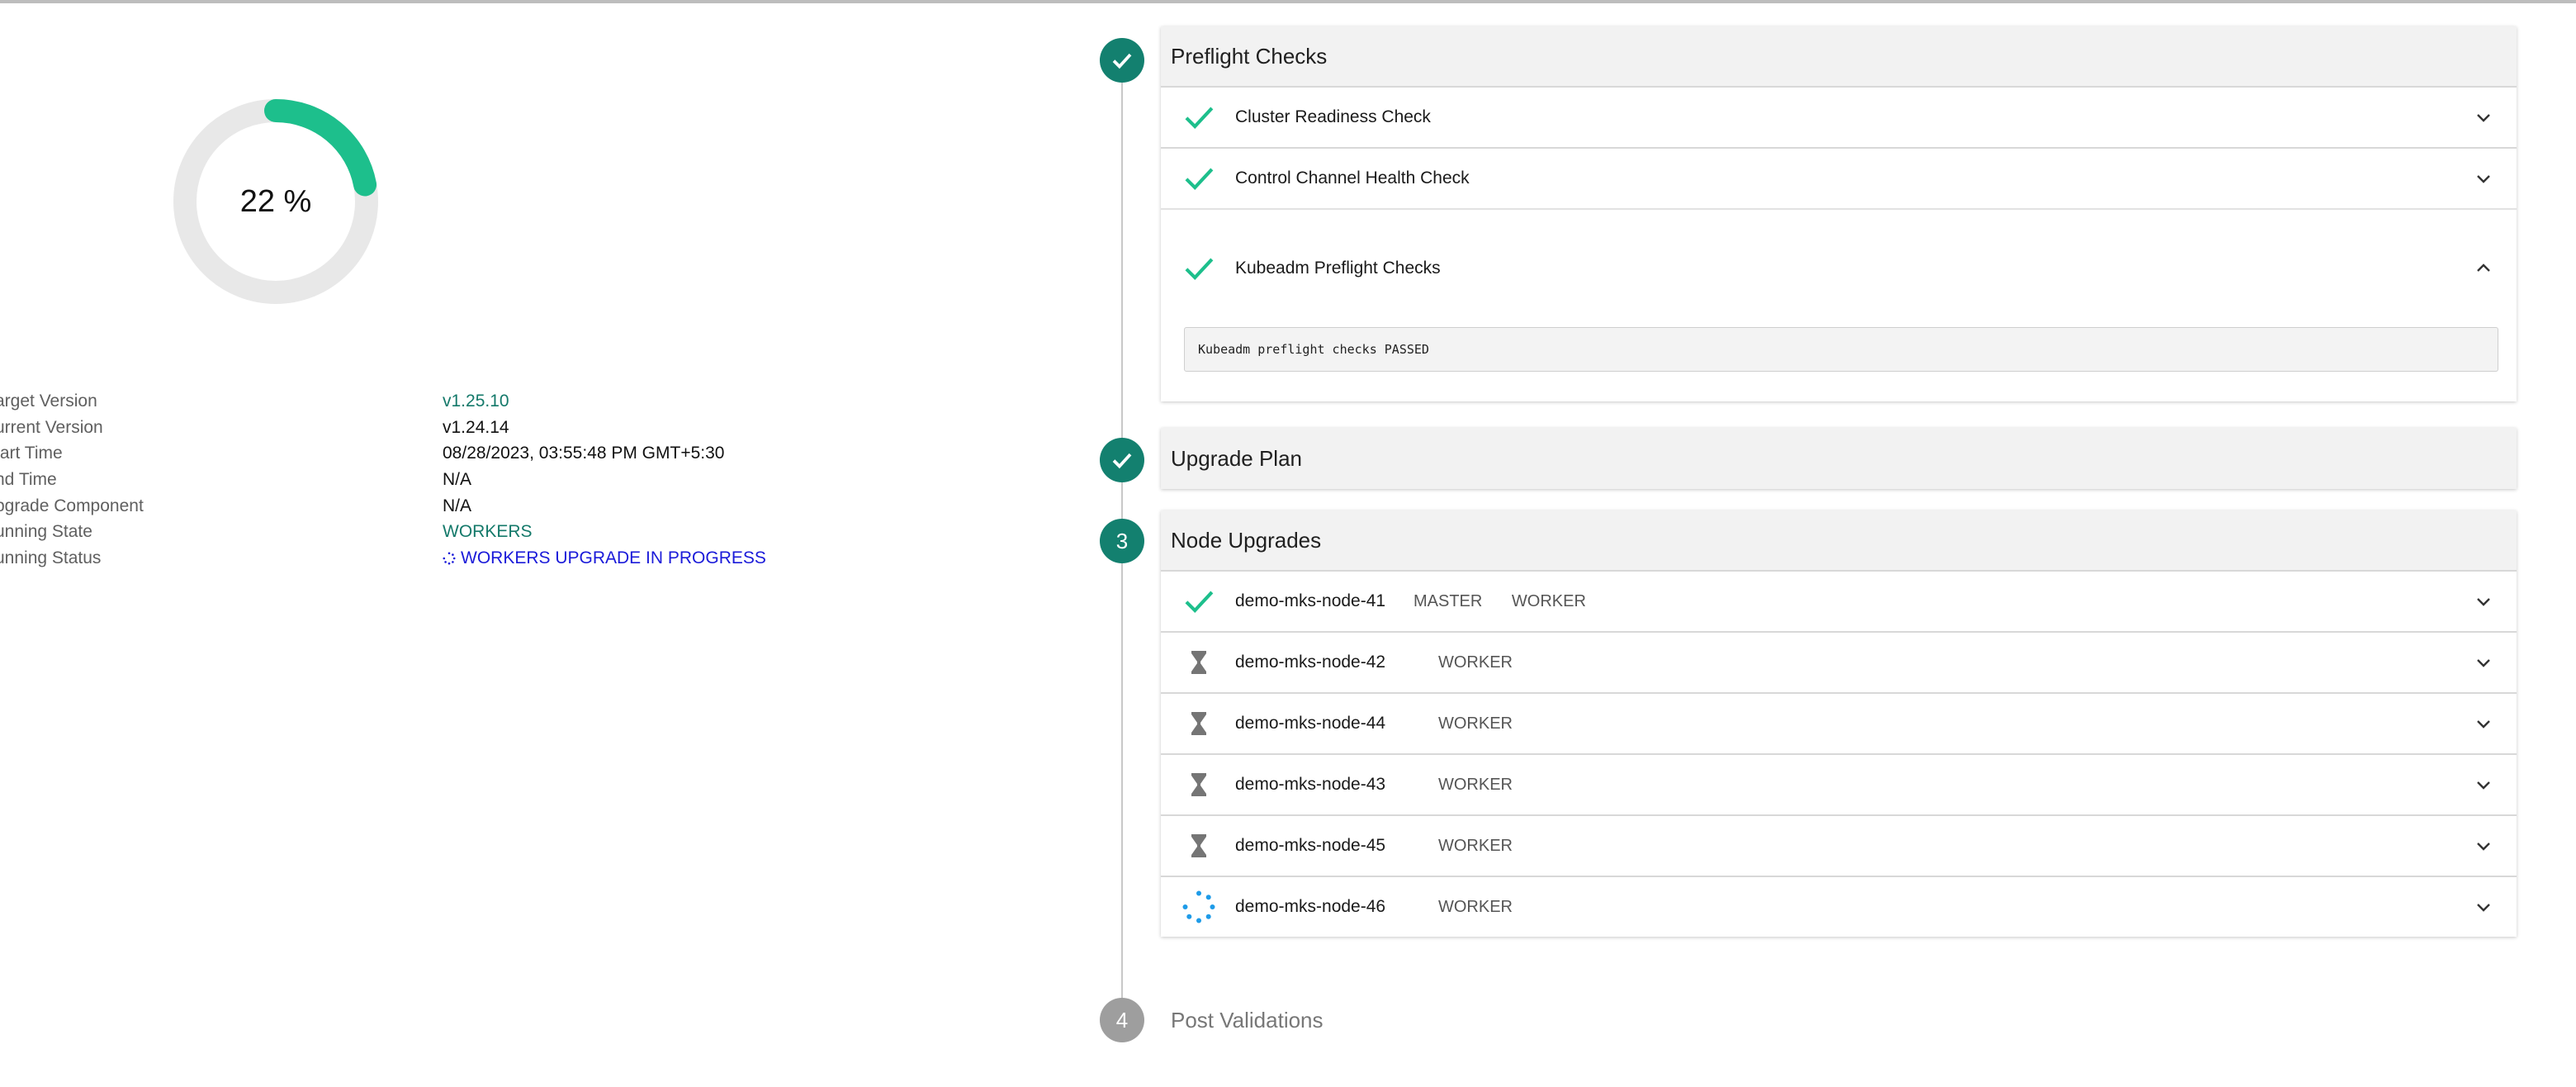 This screenshot has width=2576, height=1087. What do you see at coordinates (1448, 600) in the screenshot?
I see `node-role-badge: MASTER` at bounding box center [1448, 600].